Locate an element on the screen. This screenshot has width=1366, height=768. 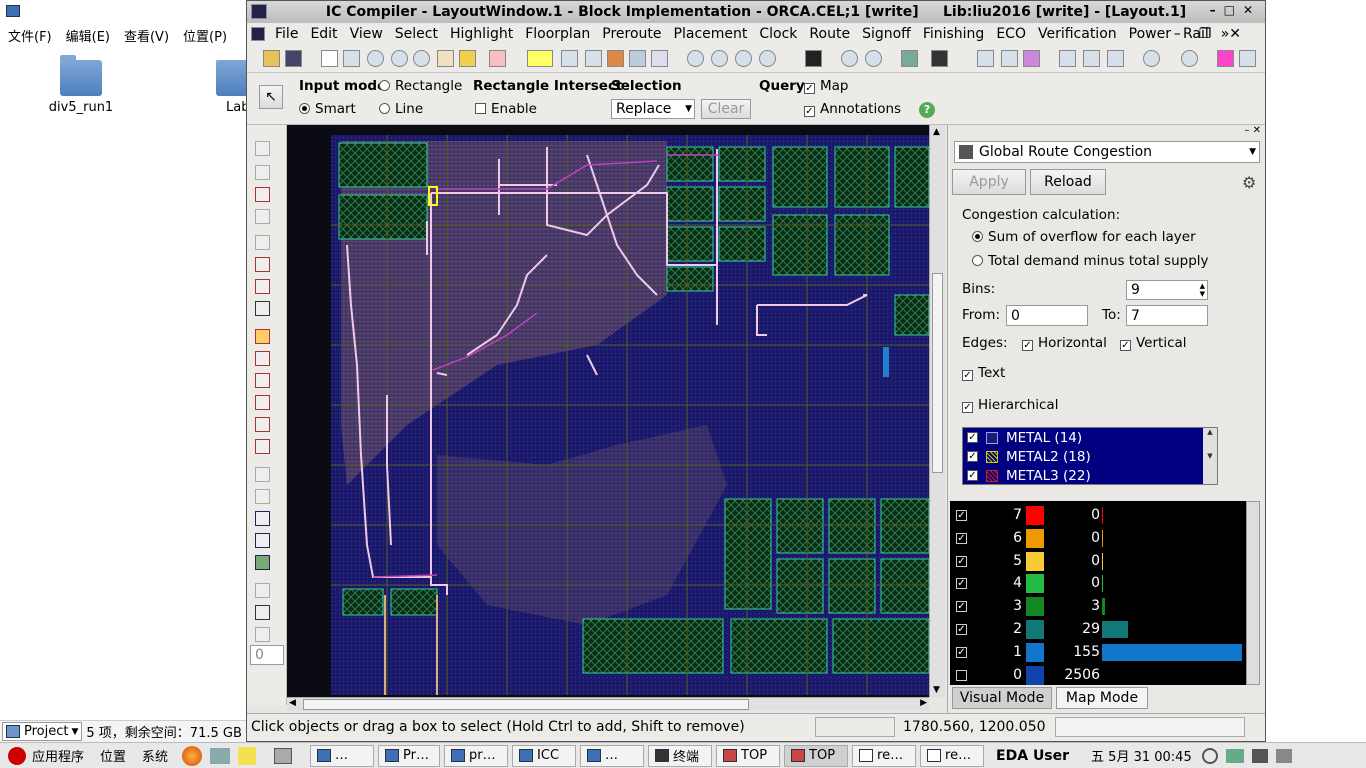
from-input: 0 is located at coordinates (1047, 315).